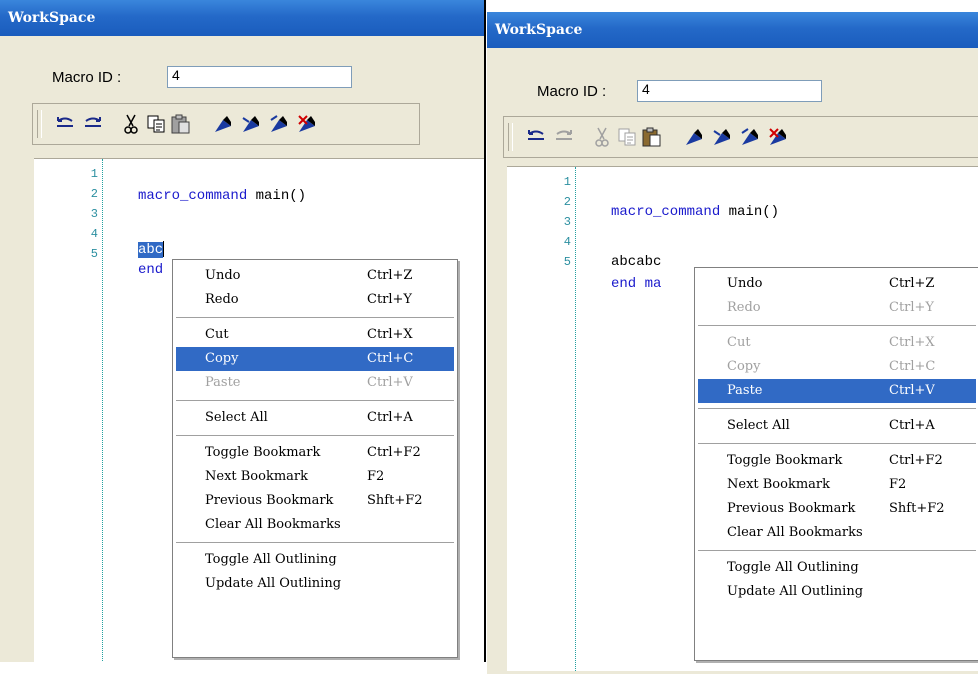 The image size is (978, 674). I want to click on menu-shortcut: Shft+F2, so click(395, 500).